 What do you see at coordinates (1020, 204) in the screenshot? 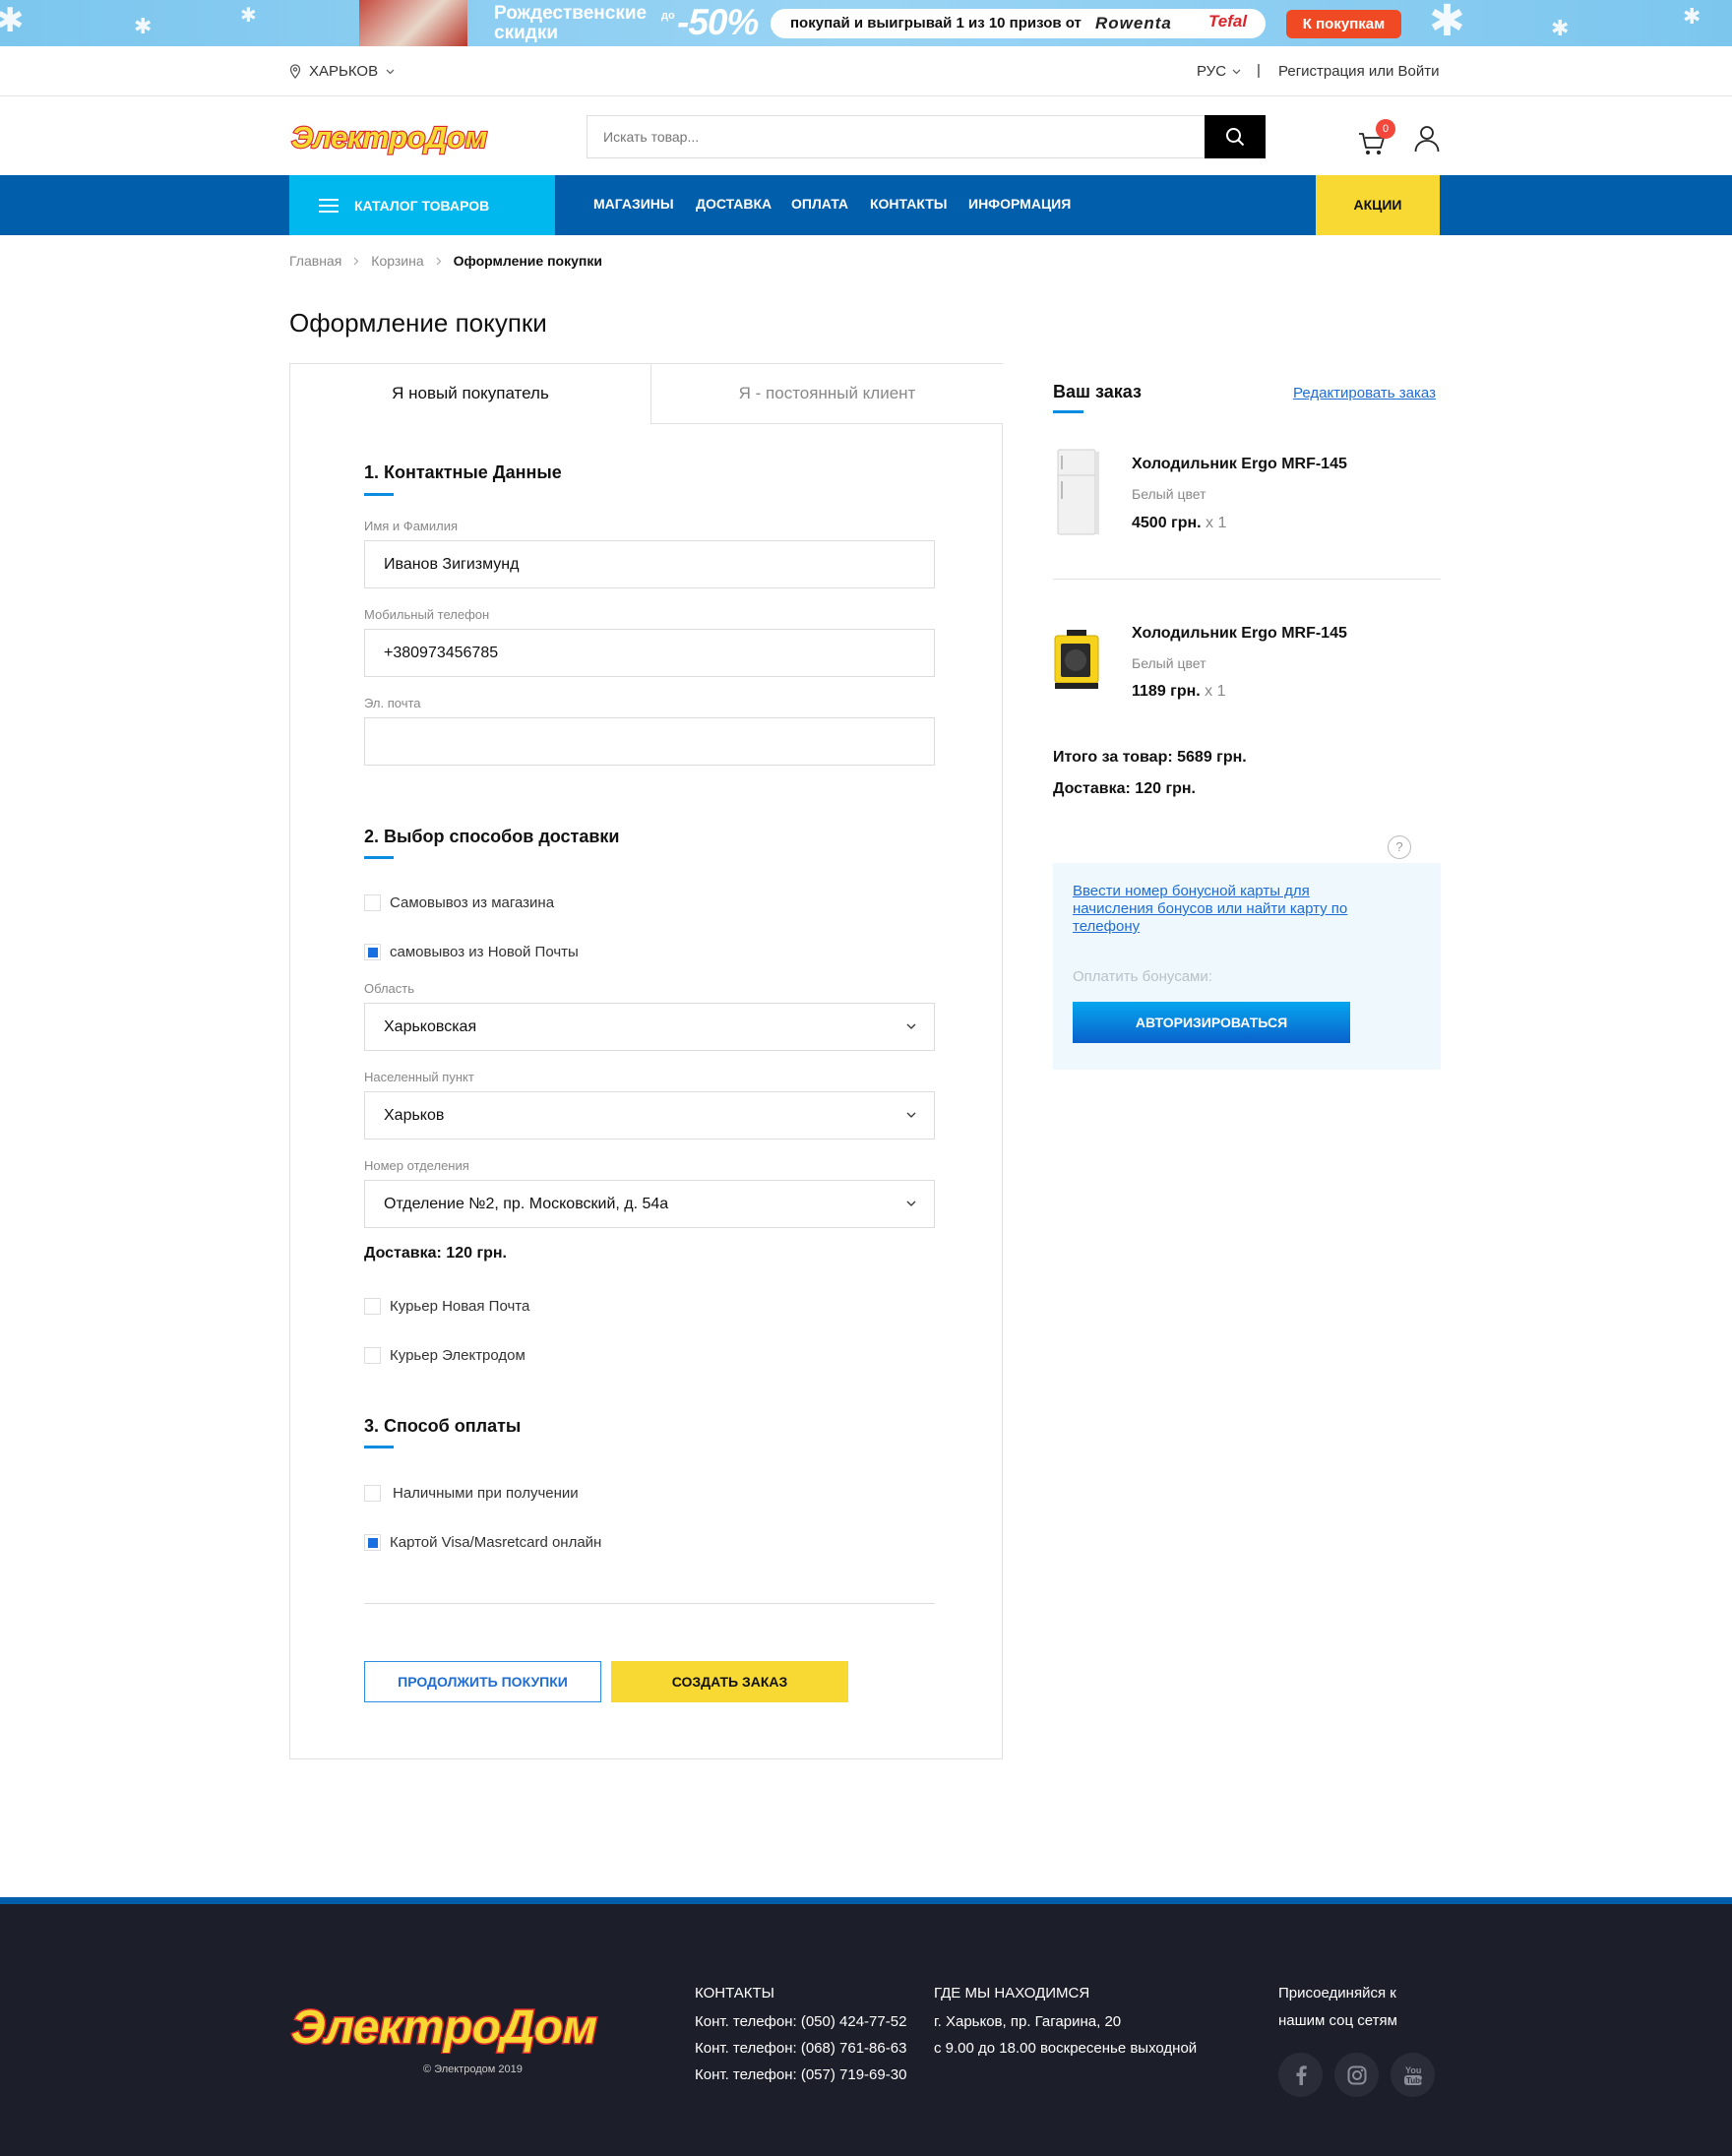
I see `nav-info: ИНФОРМАЦИЯ` at bounding box center [1020, 204].